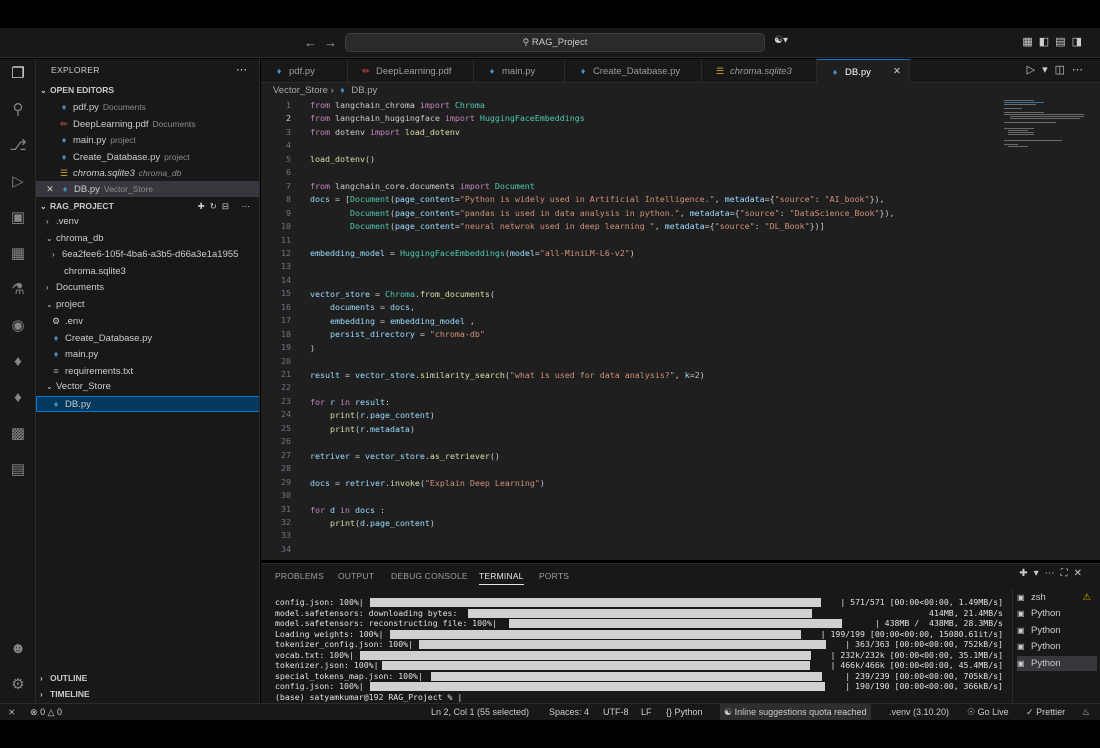  What do you see at coordinates (147, 90) in the screenshot?
I see `open-editors-section: ⌄ OPEN EDITORS` at bounding box center [147, 90].